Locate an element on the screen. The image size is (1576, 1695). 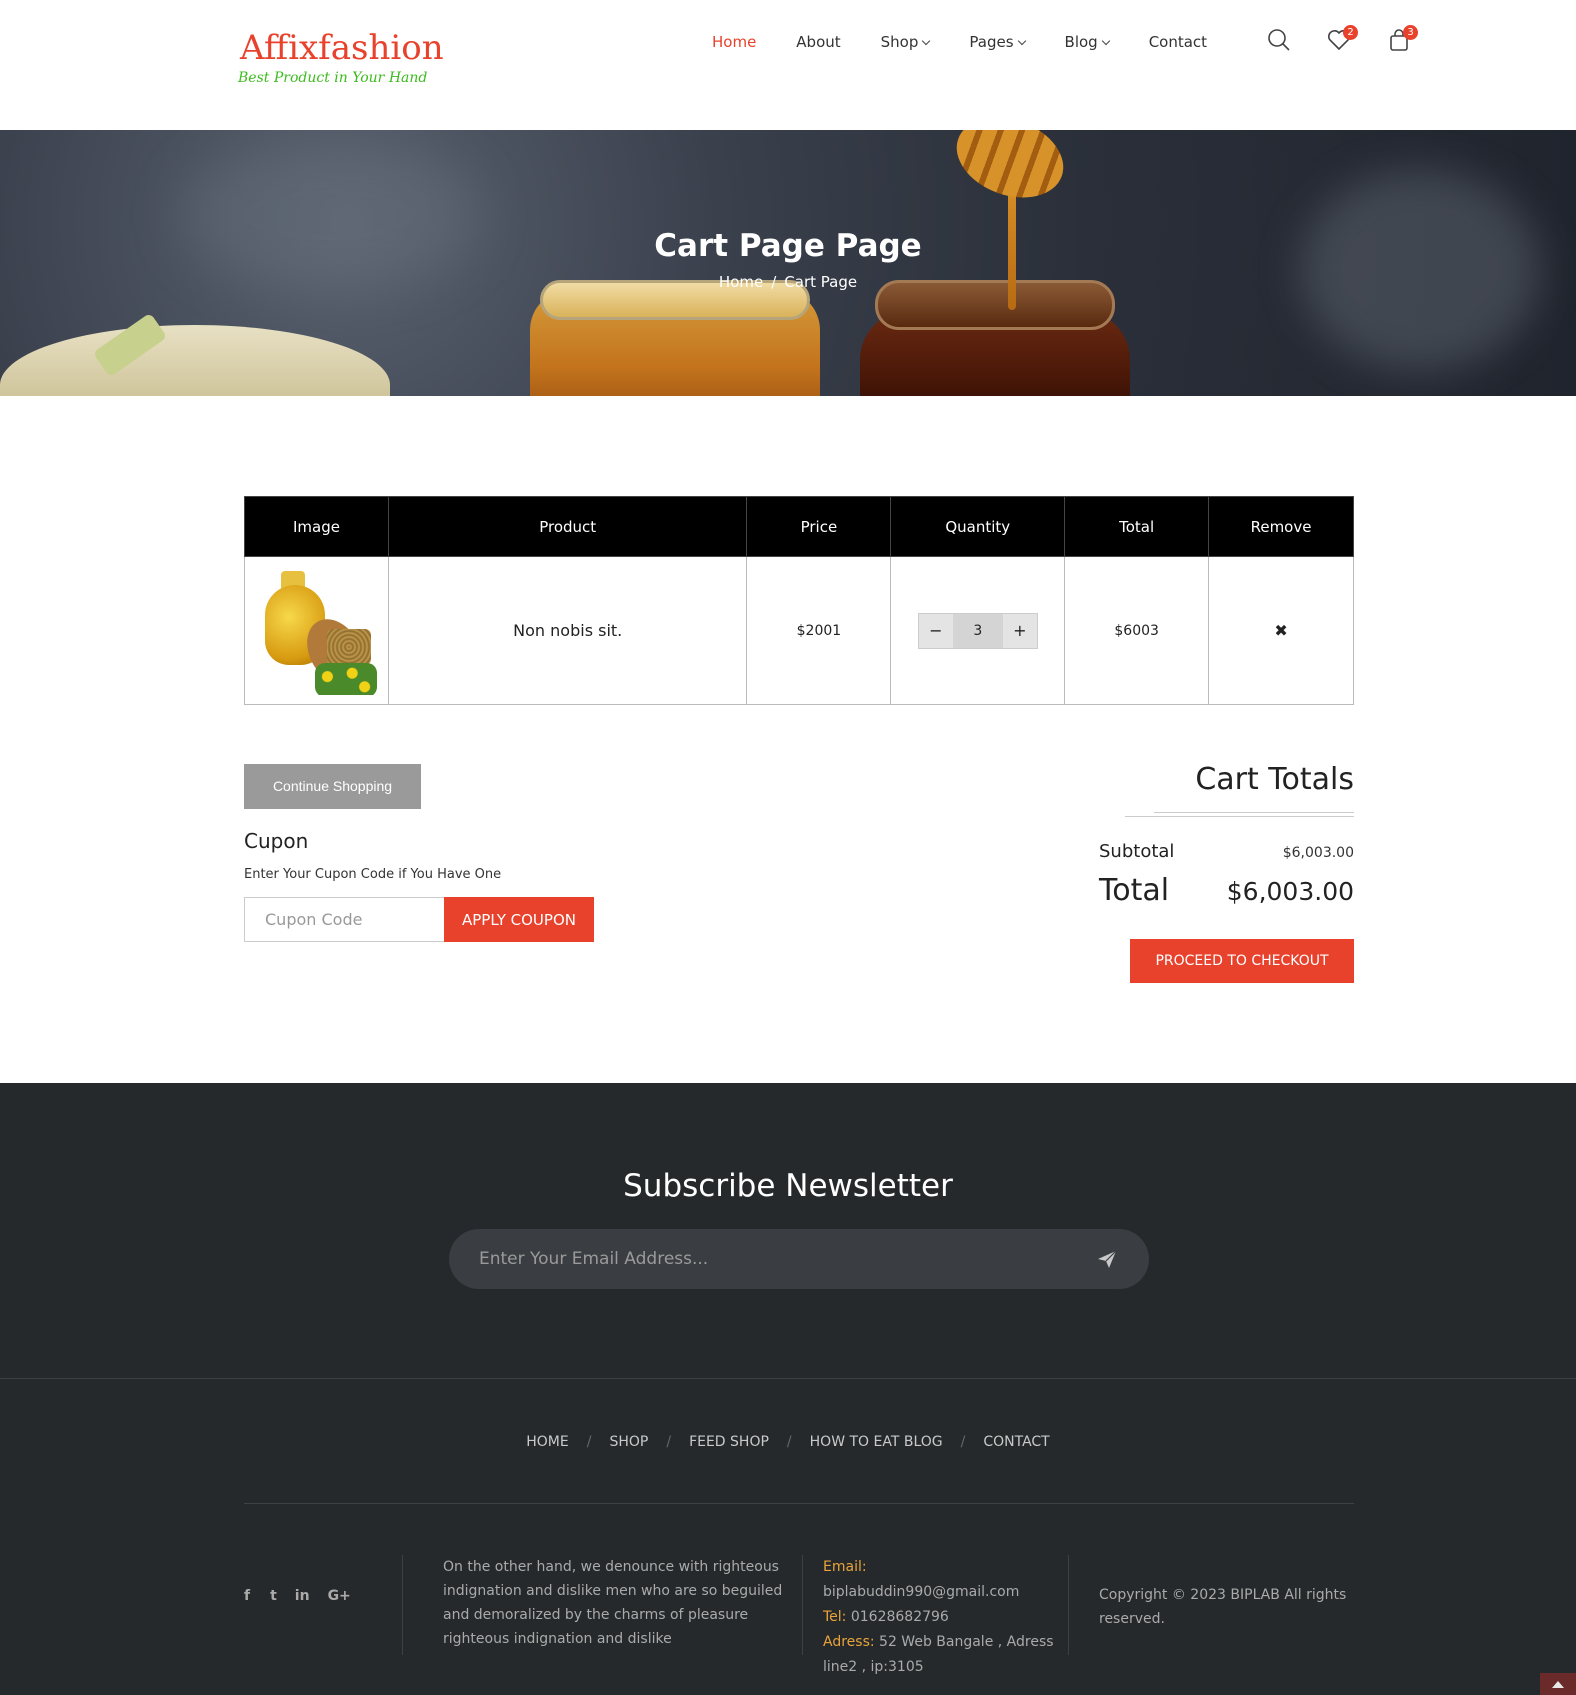
col-header-image: Image is located at coordinates (316, 526).